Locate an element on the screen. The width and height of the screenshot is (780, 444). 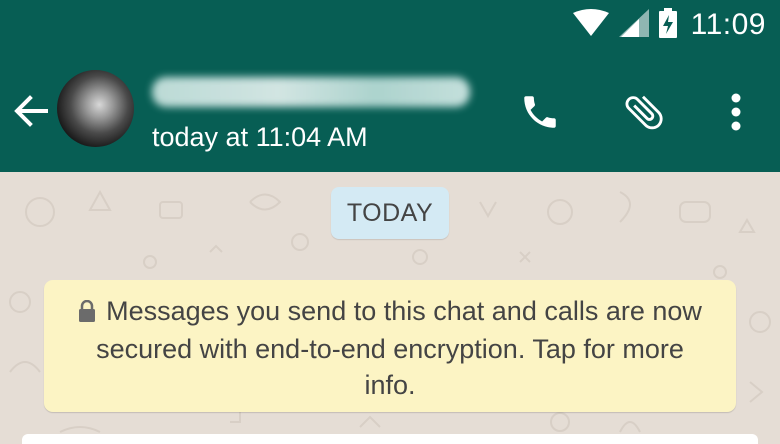
lock-icon is located at coordinates (87, 313).